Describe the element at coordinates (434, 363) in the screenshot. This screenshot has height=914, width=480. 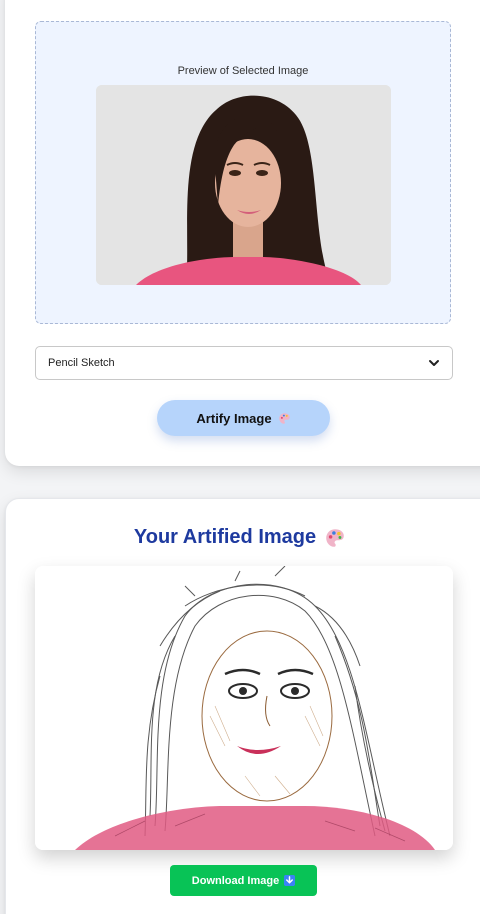
I see `chevron-down-icon` at that location.